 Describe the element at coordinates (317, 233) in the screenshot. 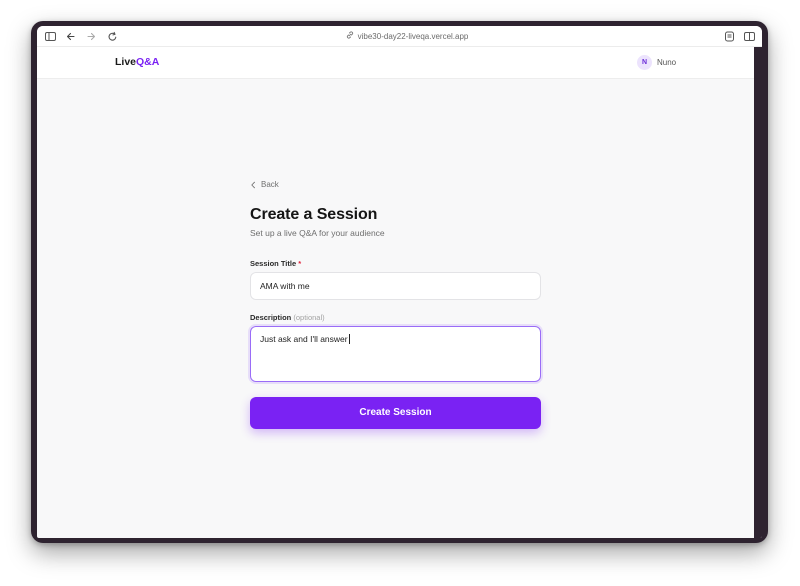

I see `page-subtitle: Set up a live Q&A for your audience` at that location.